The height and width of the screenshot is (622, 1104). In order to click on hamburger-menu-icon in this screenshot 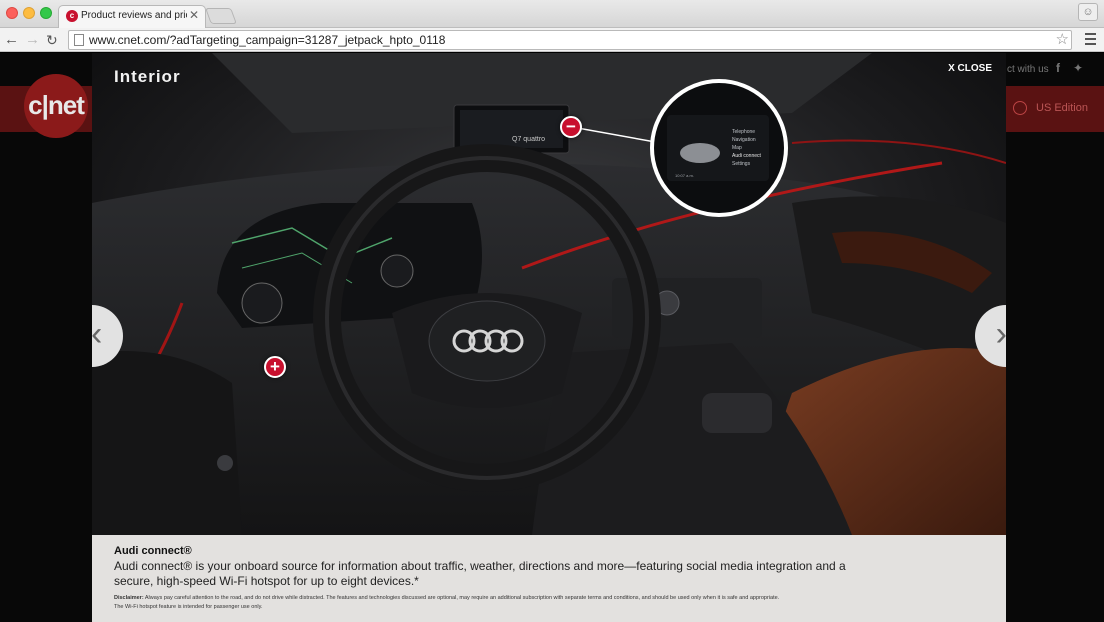, I will do `click(1090, 40)`.